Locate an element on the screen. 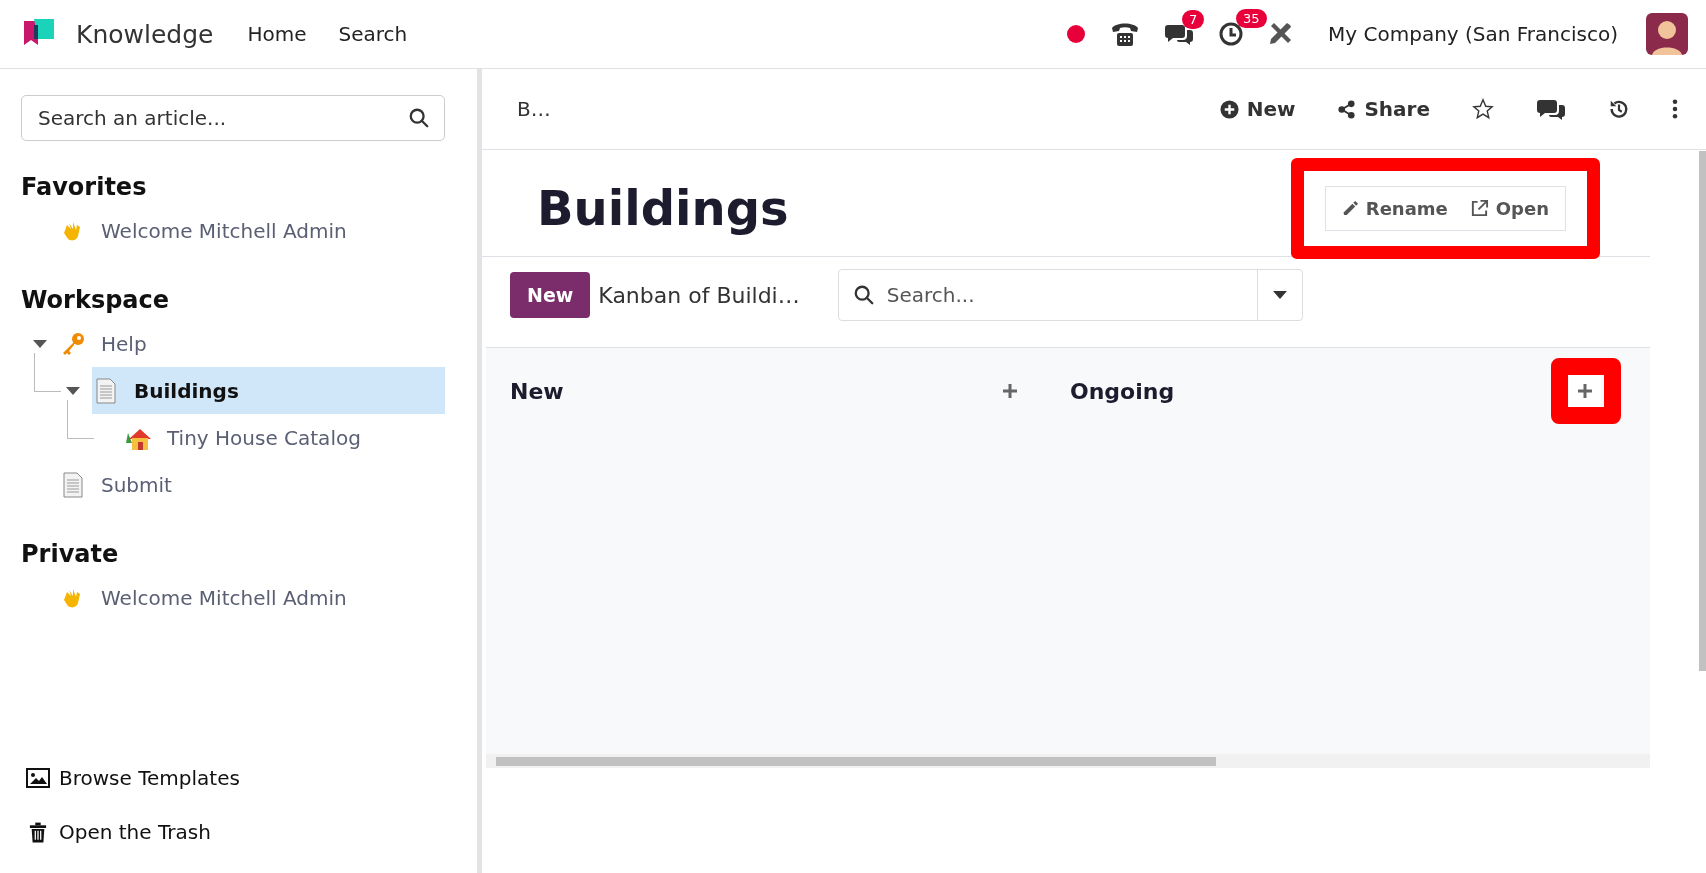 This screenshot has width=1706, height=873. vertical-scrollbar is located at coordinates (1702, 411).